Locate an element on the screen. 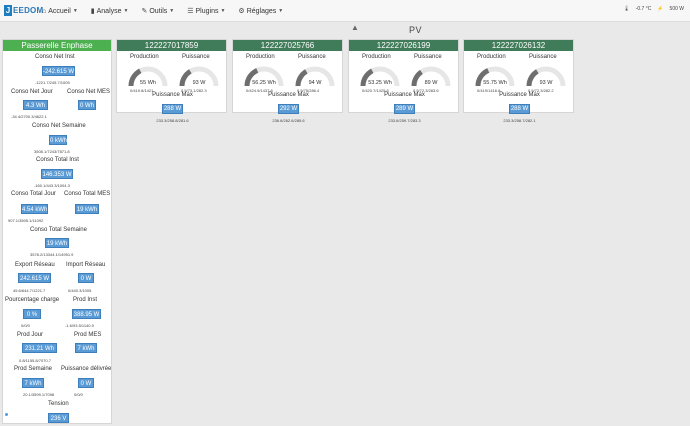 The width and height of the screenshot is (690, 426). menu-analyse: ▮ Analyse ▼ is located at coordinates (110, 11).